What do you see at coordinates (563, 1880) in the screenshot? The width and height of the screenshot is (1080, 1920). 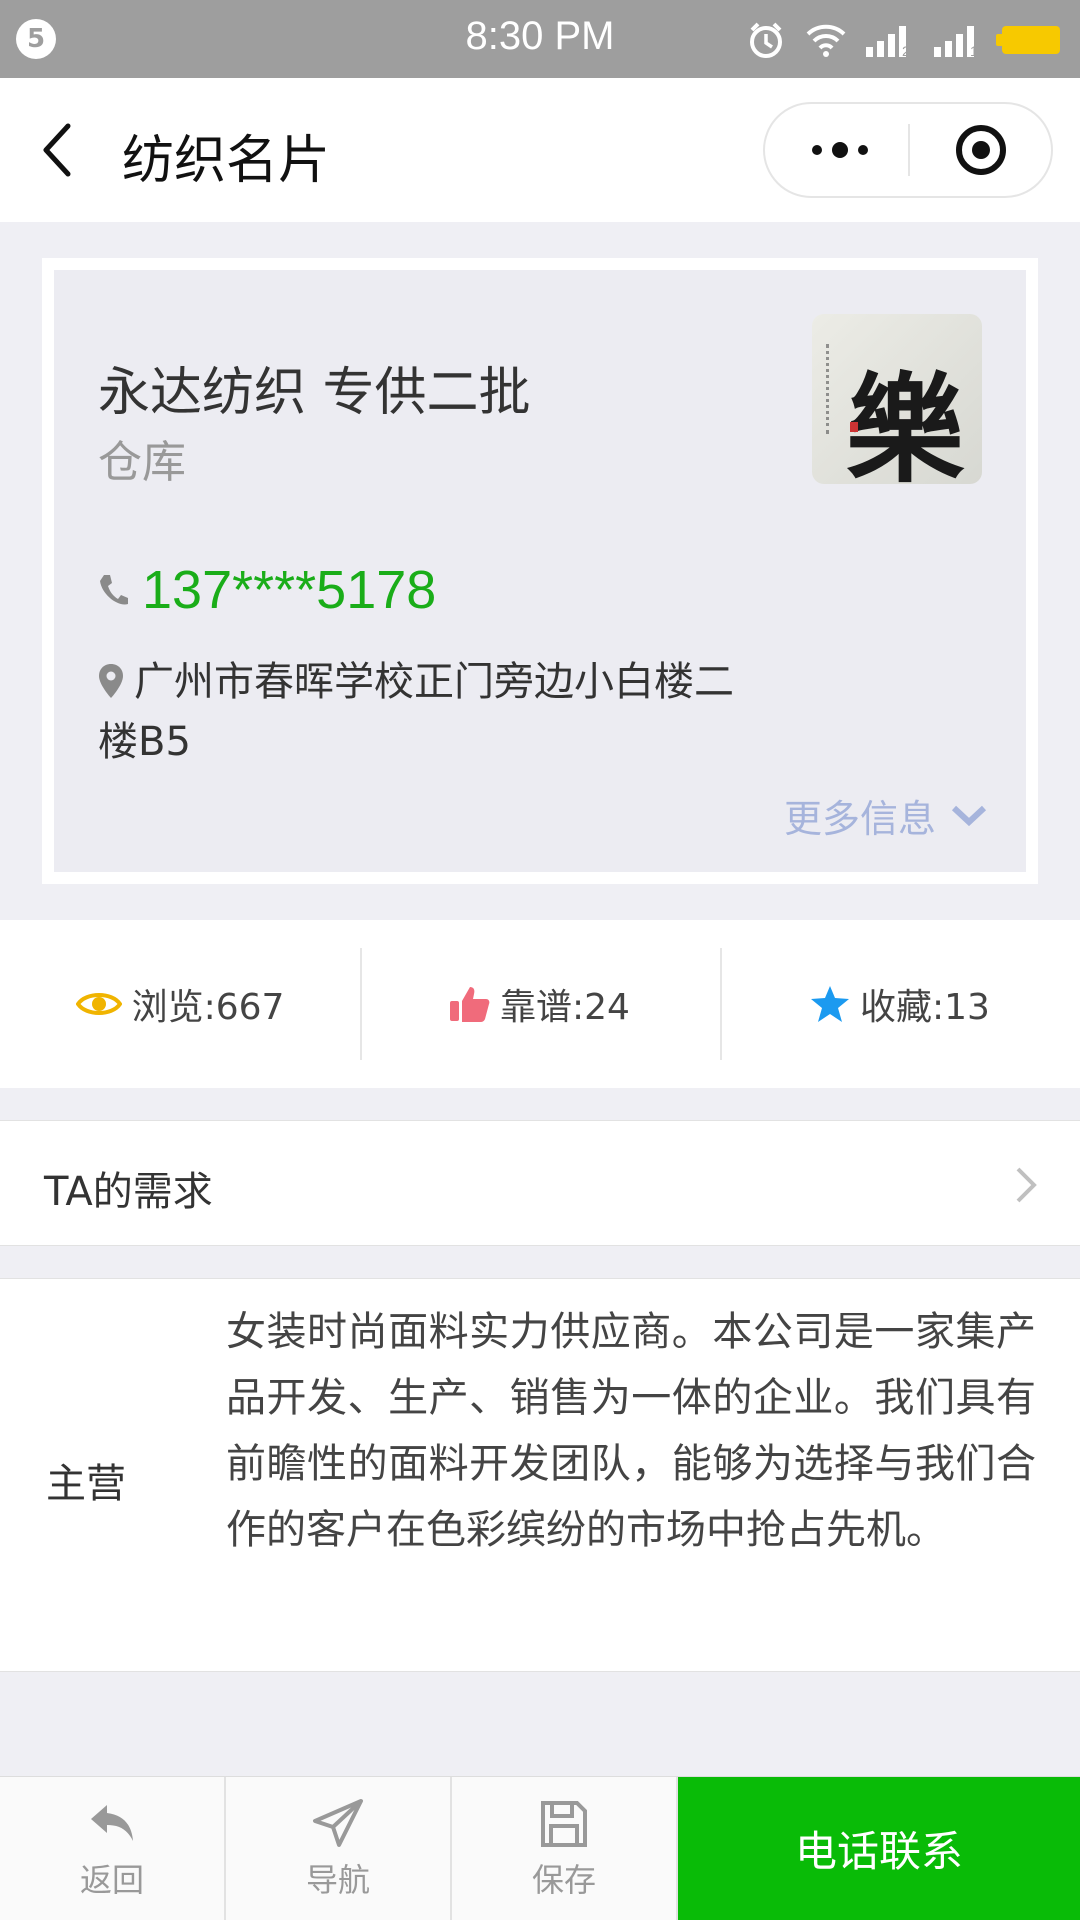 I see `save-label: 保存` at bounding box center [563, 1880].